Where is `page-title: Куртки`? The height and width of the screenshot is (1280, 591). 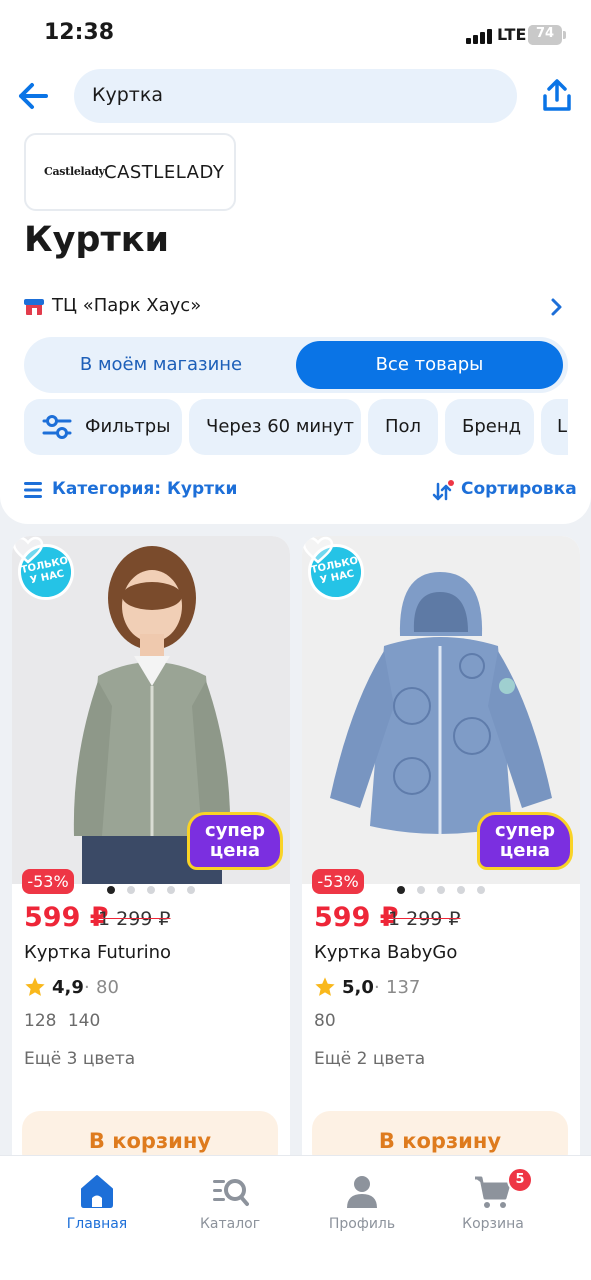 page-title: Куртки is located at coordinates (97, 240).